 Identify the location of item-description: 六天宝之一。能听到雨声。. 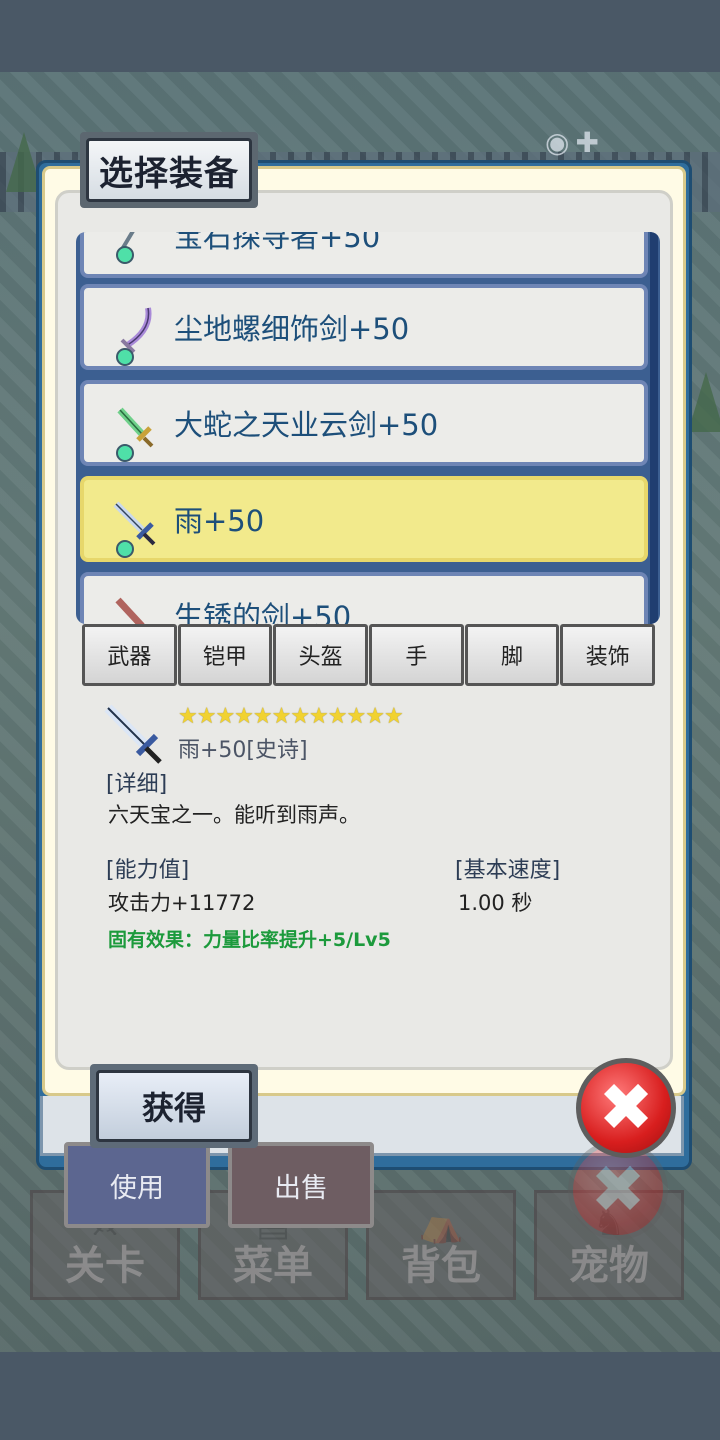
(234, 815).